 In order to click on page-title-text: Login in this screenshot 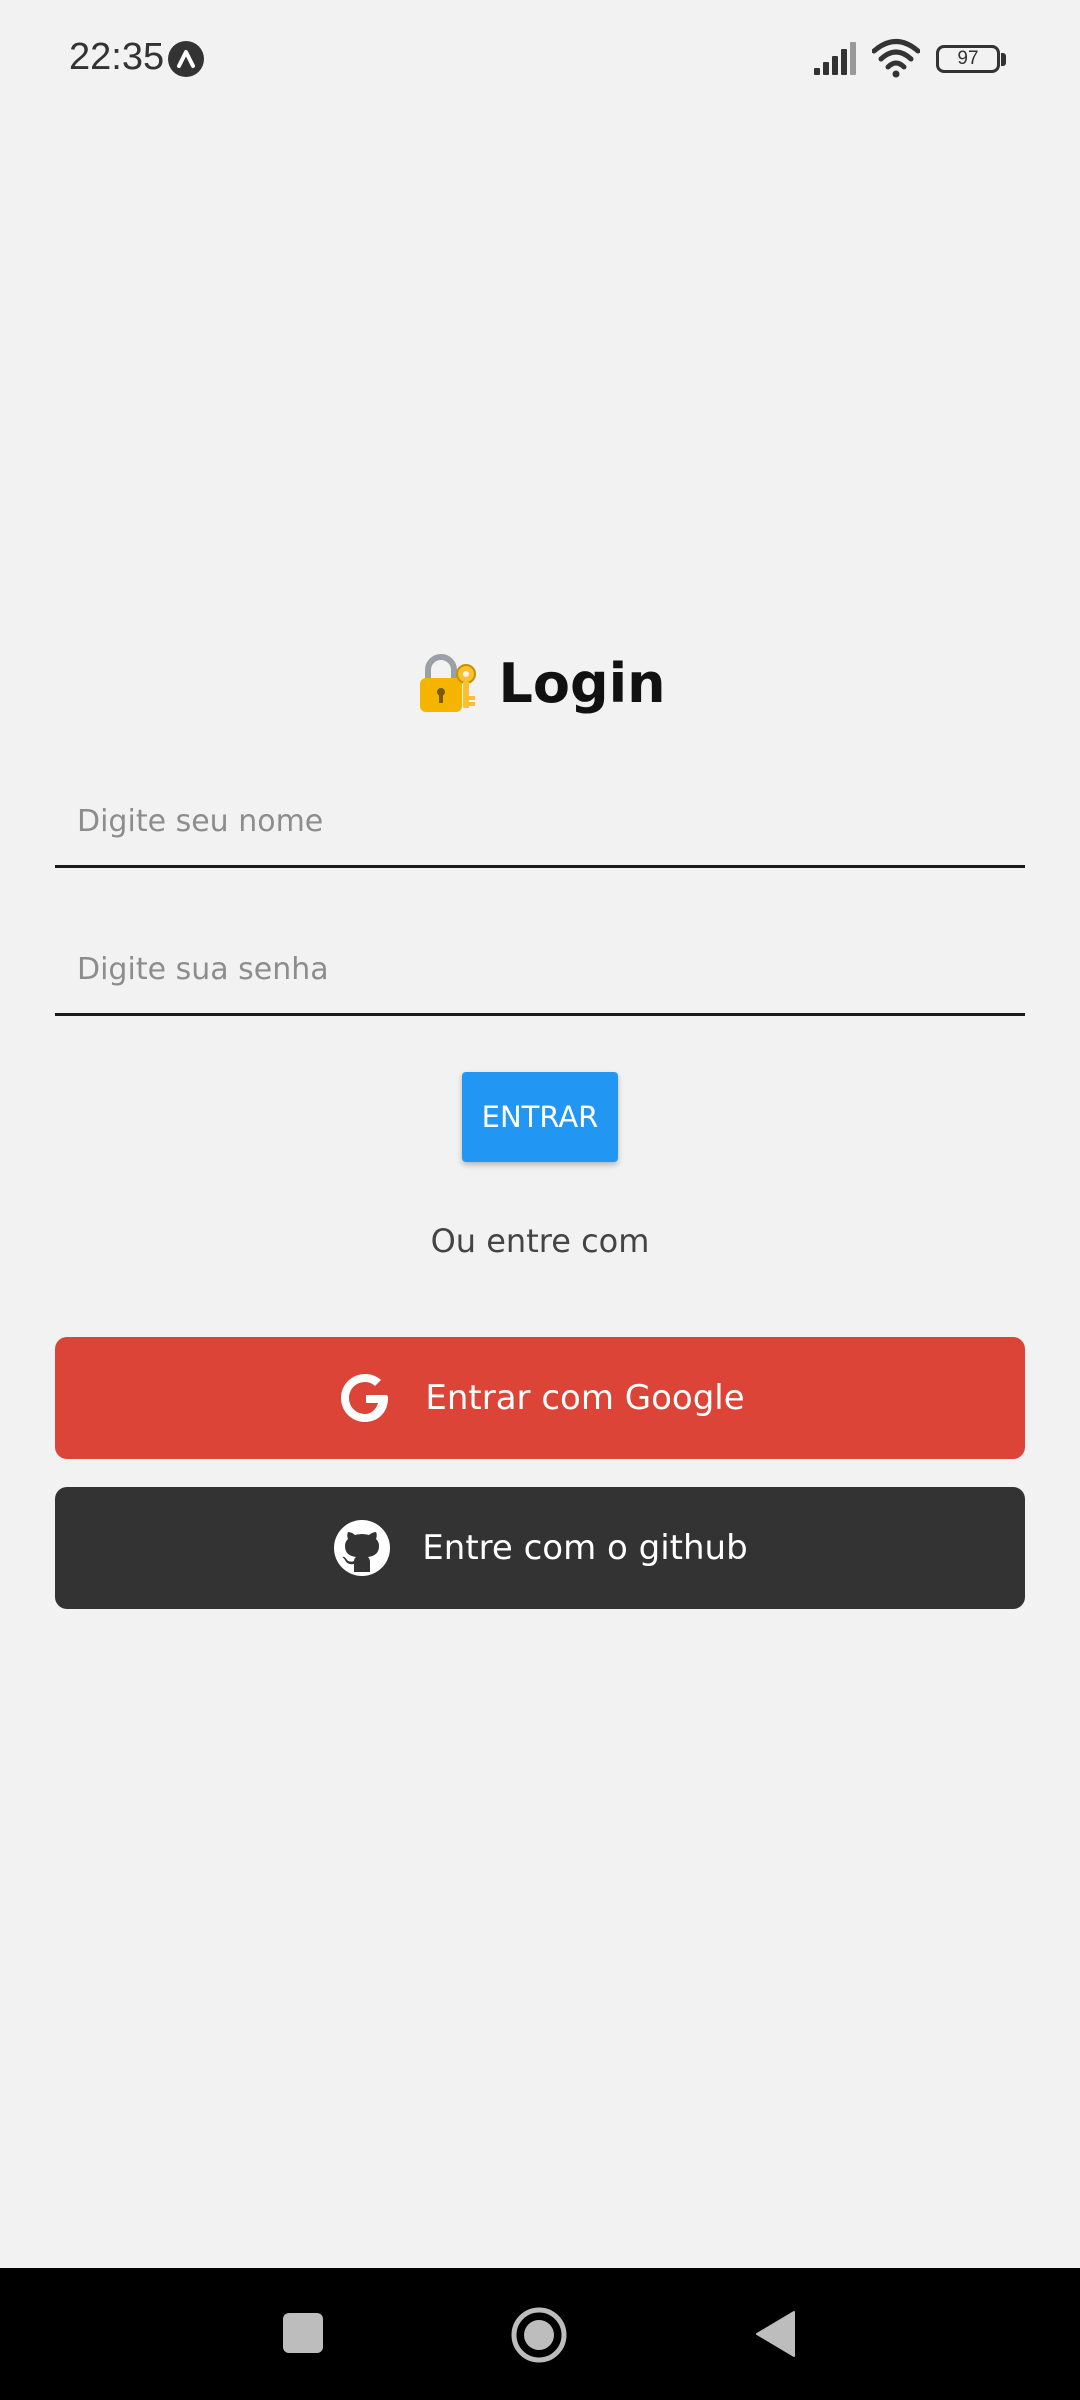, I will do `click(582, 683)`.